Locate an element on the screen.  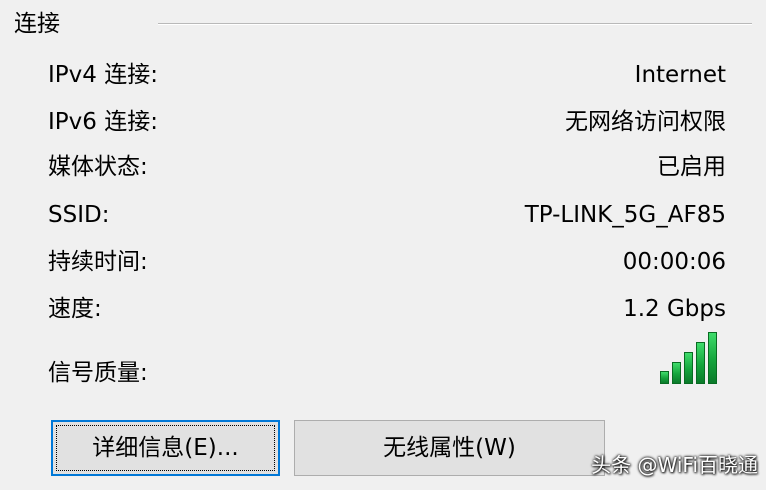
wireless-properties-button: 无线属性(W) is located at coordinates (449, 448).